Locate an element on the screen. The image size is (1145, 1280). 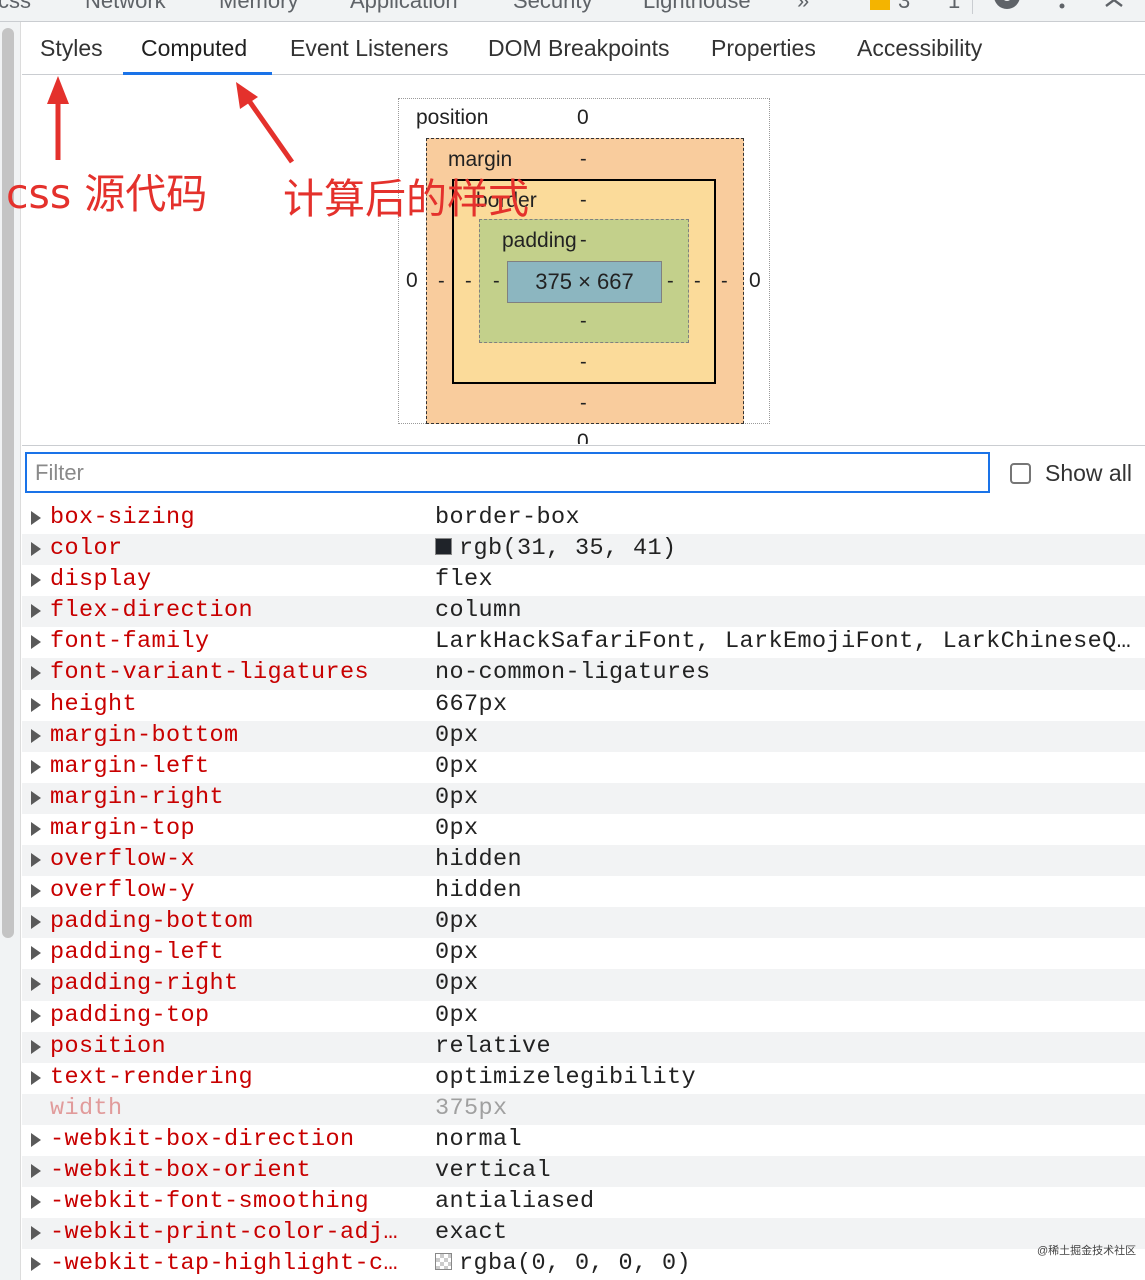
computed-property-row: -webkit-print-color-adj… exact is located at coordinates (583, 1234).